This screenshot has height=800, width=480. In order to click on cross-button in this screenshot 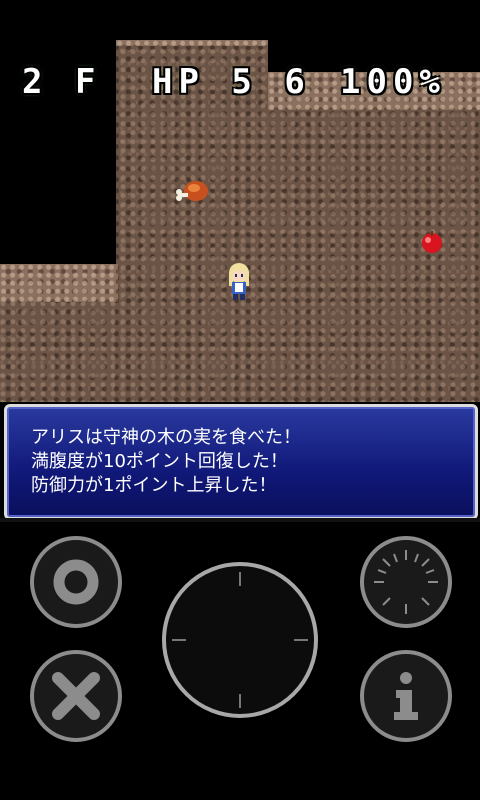, I will do `click(76, 696)`.